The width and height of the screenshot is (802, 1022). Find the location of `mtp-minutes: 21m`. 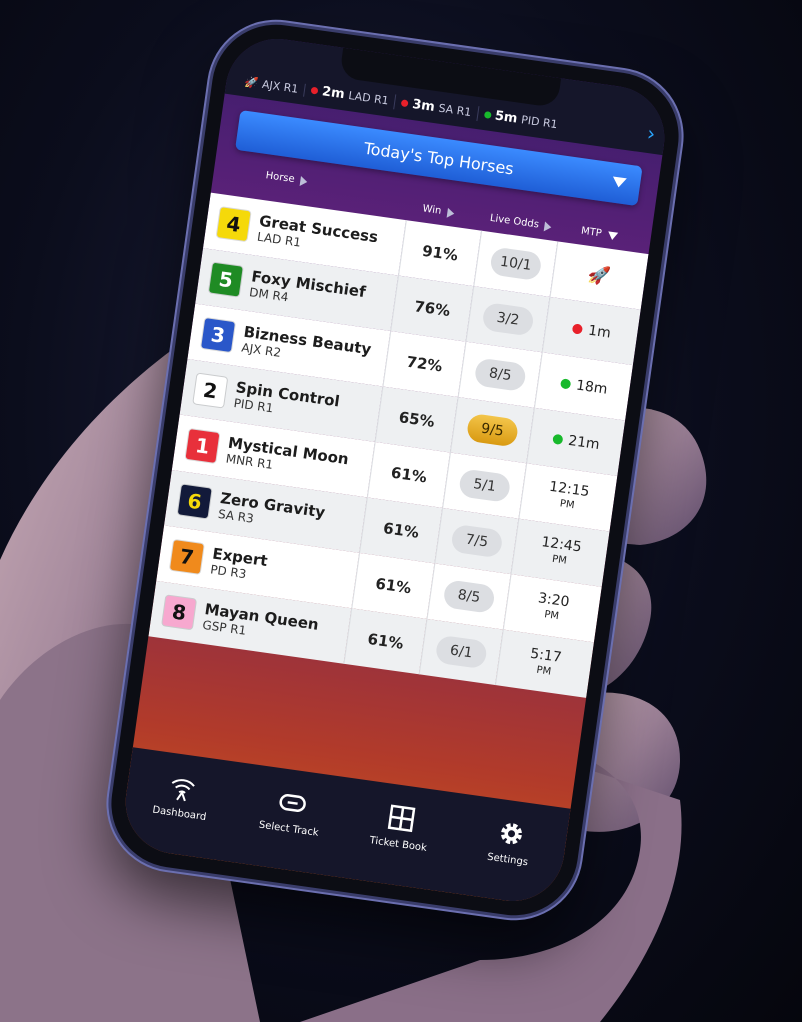

mtp-minutes: 21m is located at coordinates (584, 442).